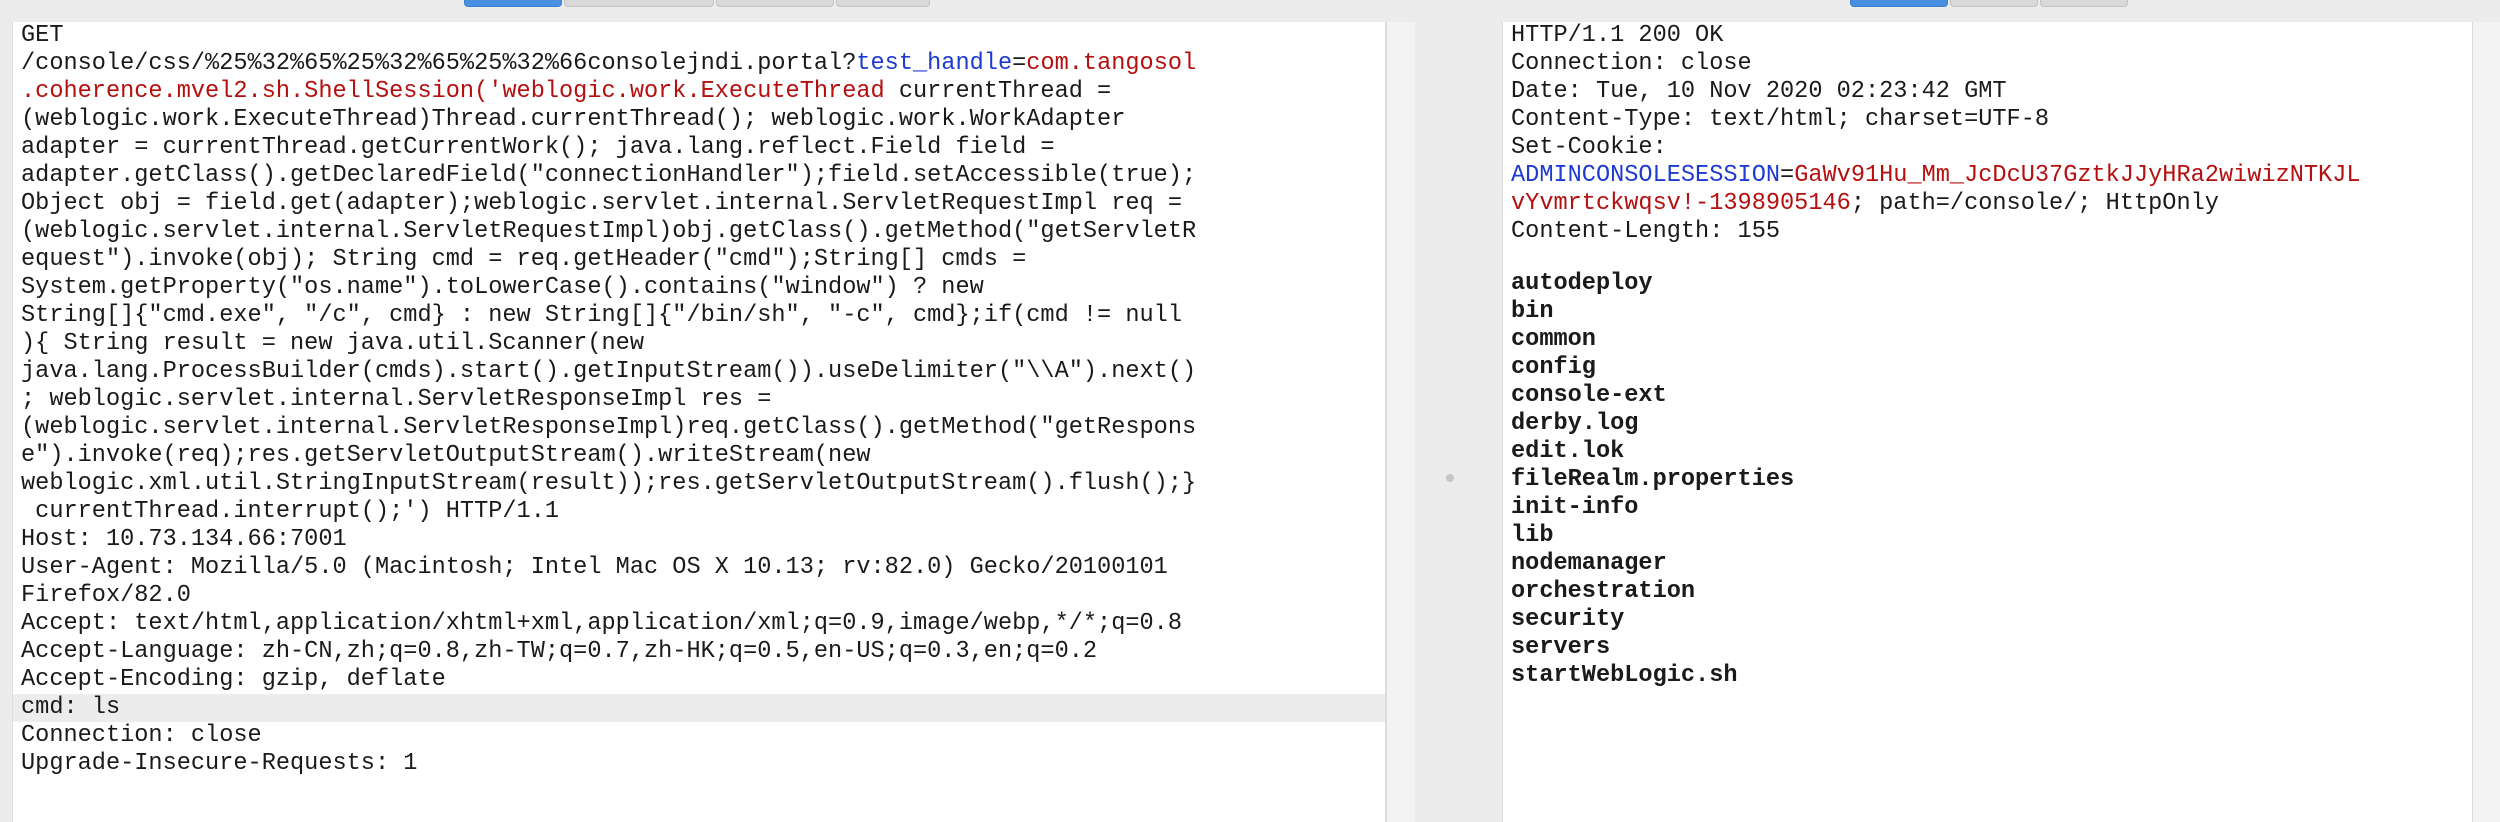 This screenshot has width=2500, height=822. Describe the element at coordinates (1582, 283) in the screenshot. I see `response-body-line: autodeploy` at that location.